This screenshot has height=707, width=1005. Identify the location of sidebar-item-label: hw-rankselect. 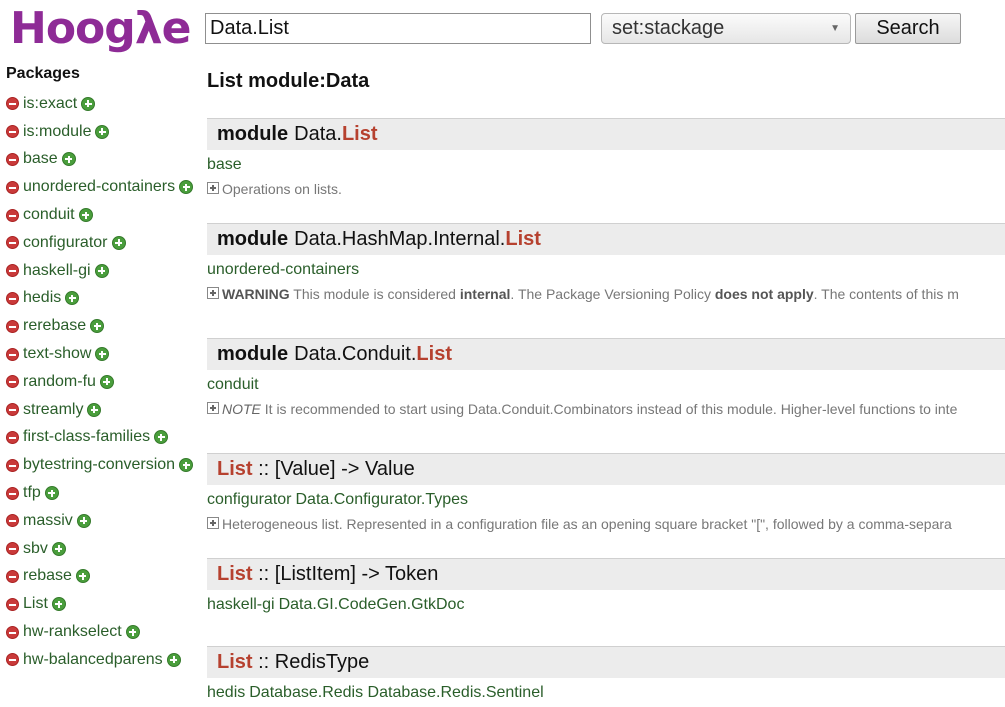
(72, 632).